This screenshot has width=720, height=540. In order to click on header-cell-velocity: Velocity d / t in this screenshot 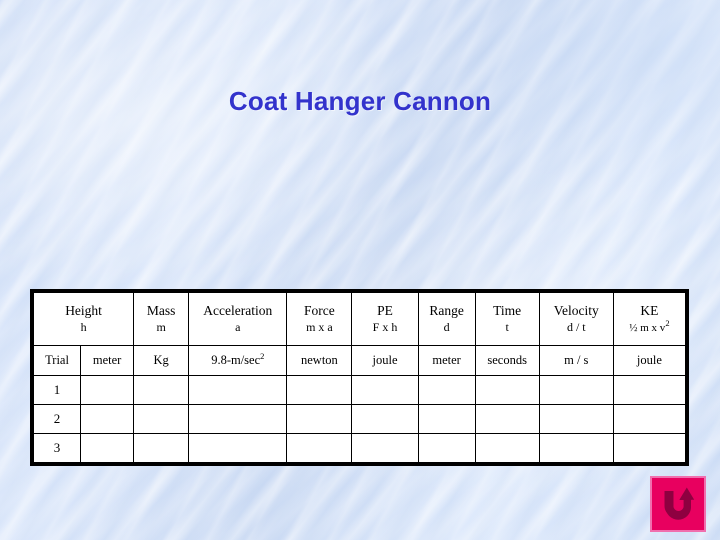, I will do `click(576, 319)`.